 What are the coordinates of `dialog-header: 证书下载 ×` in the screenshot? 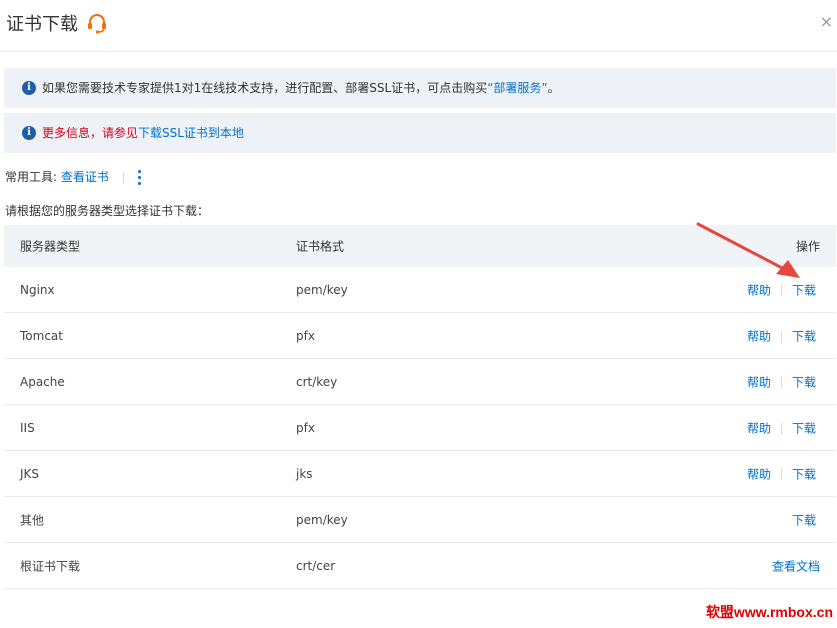 It's located at (418, 26).